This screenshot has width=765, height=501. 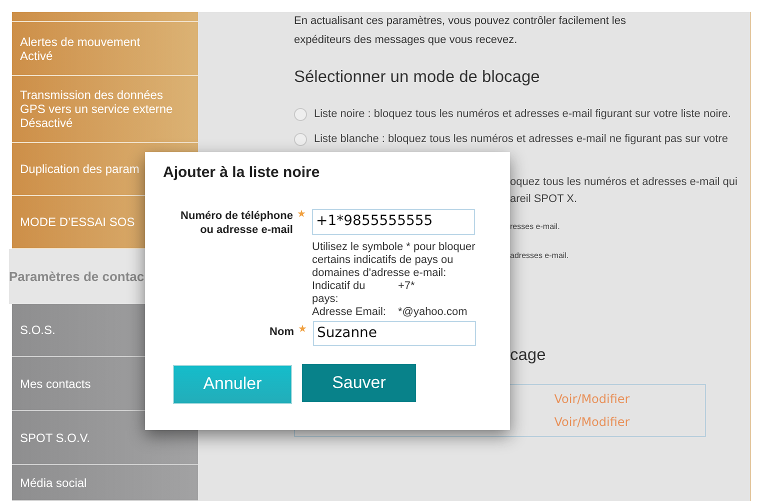 What do you see at coordinates (349, 312) in the screenshot?
I see `example-label: Adresse Email:` at bounding box center [349, 312].